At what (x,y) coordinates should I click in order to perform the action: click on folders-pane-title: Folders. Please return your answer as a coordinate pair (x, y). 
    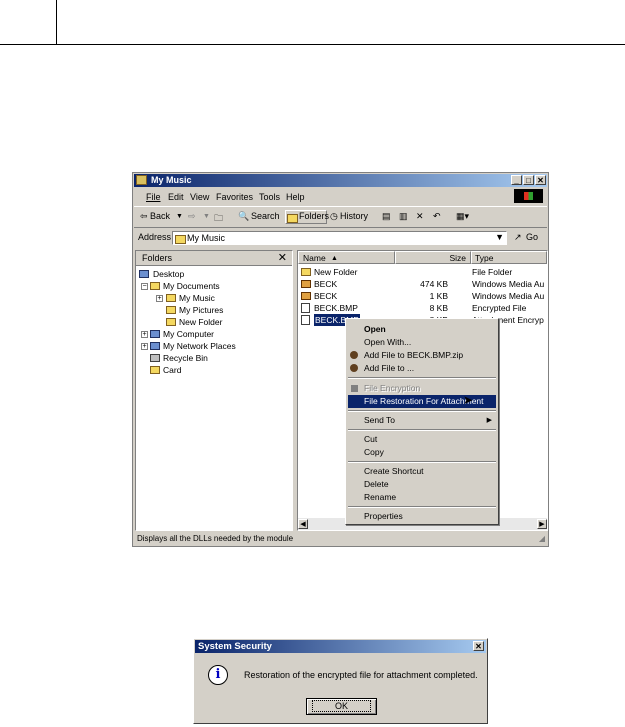
    Looking at the image, I should click on (157, 258).